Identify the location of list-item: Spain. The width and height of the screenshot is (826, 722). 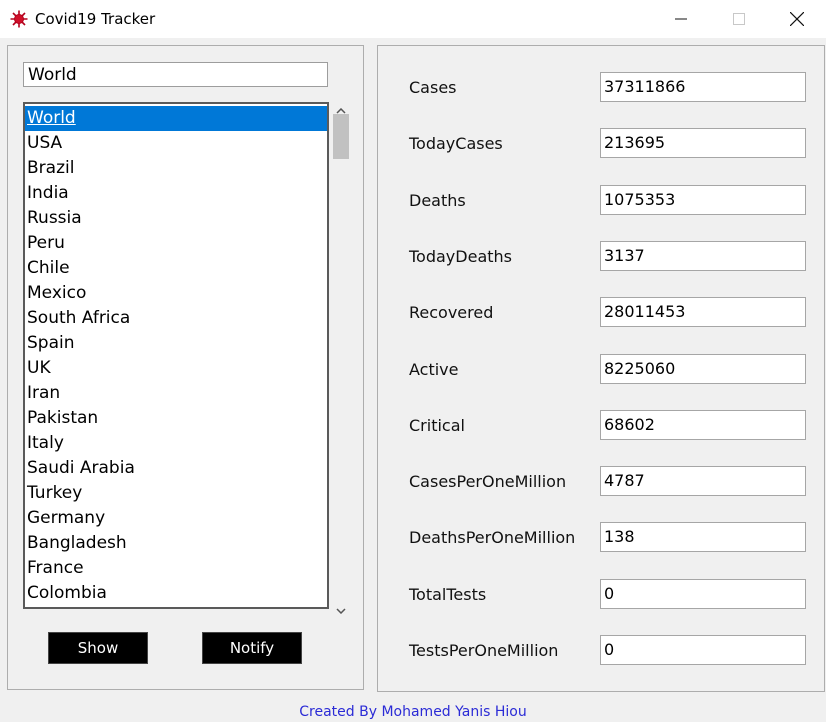
(176, 343).